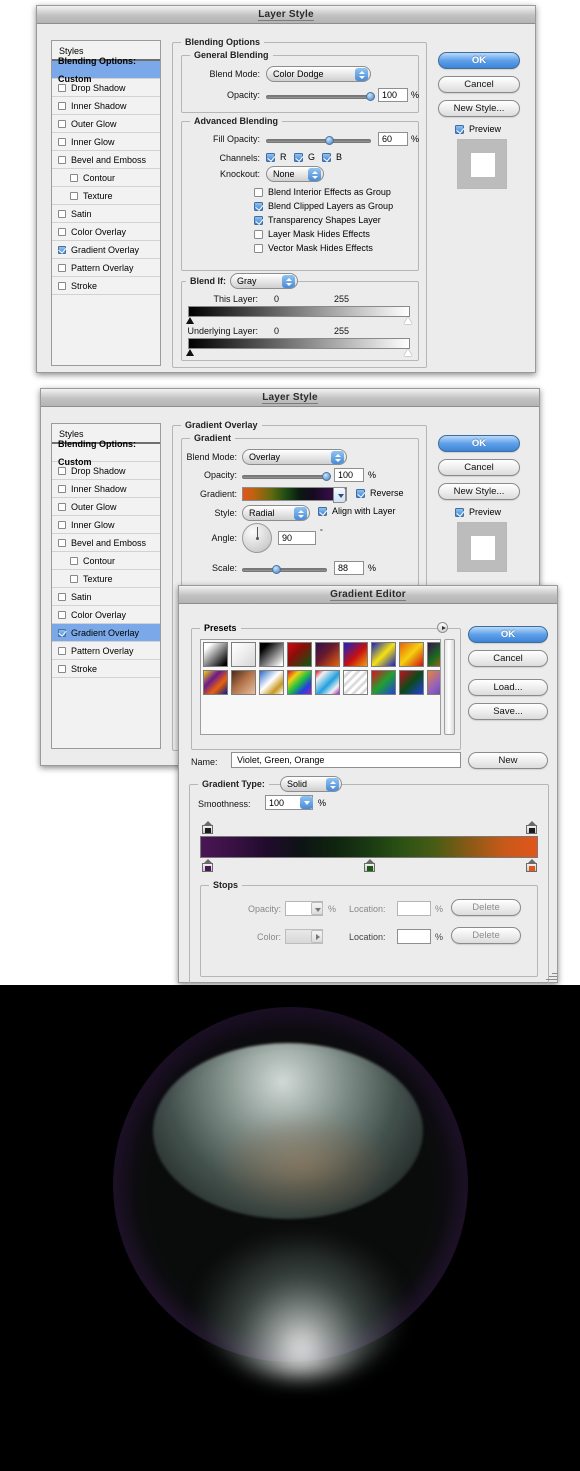  Describe the element at coordinates (306, 802) in the screenshot. I see `smoothness-chevron-down-icon` at that location.